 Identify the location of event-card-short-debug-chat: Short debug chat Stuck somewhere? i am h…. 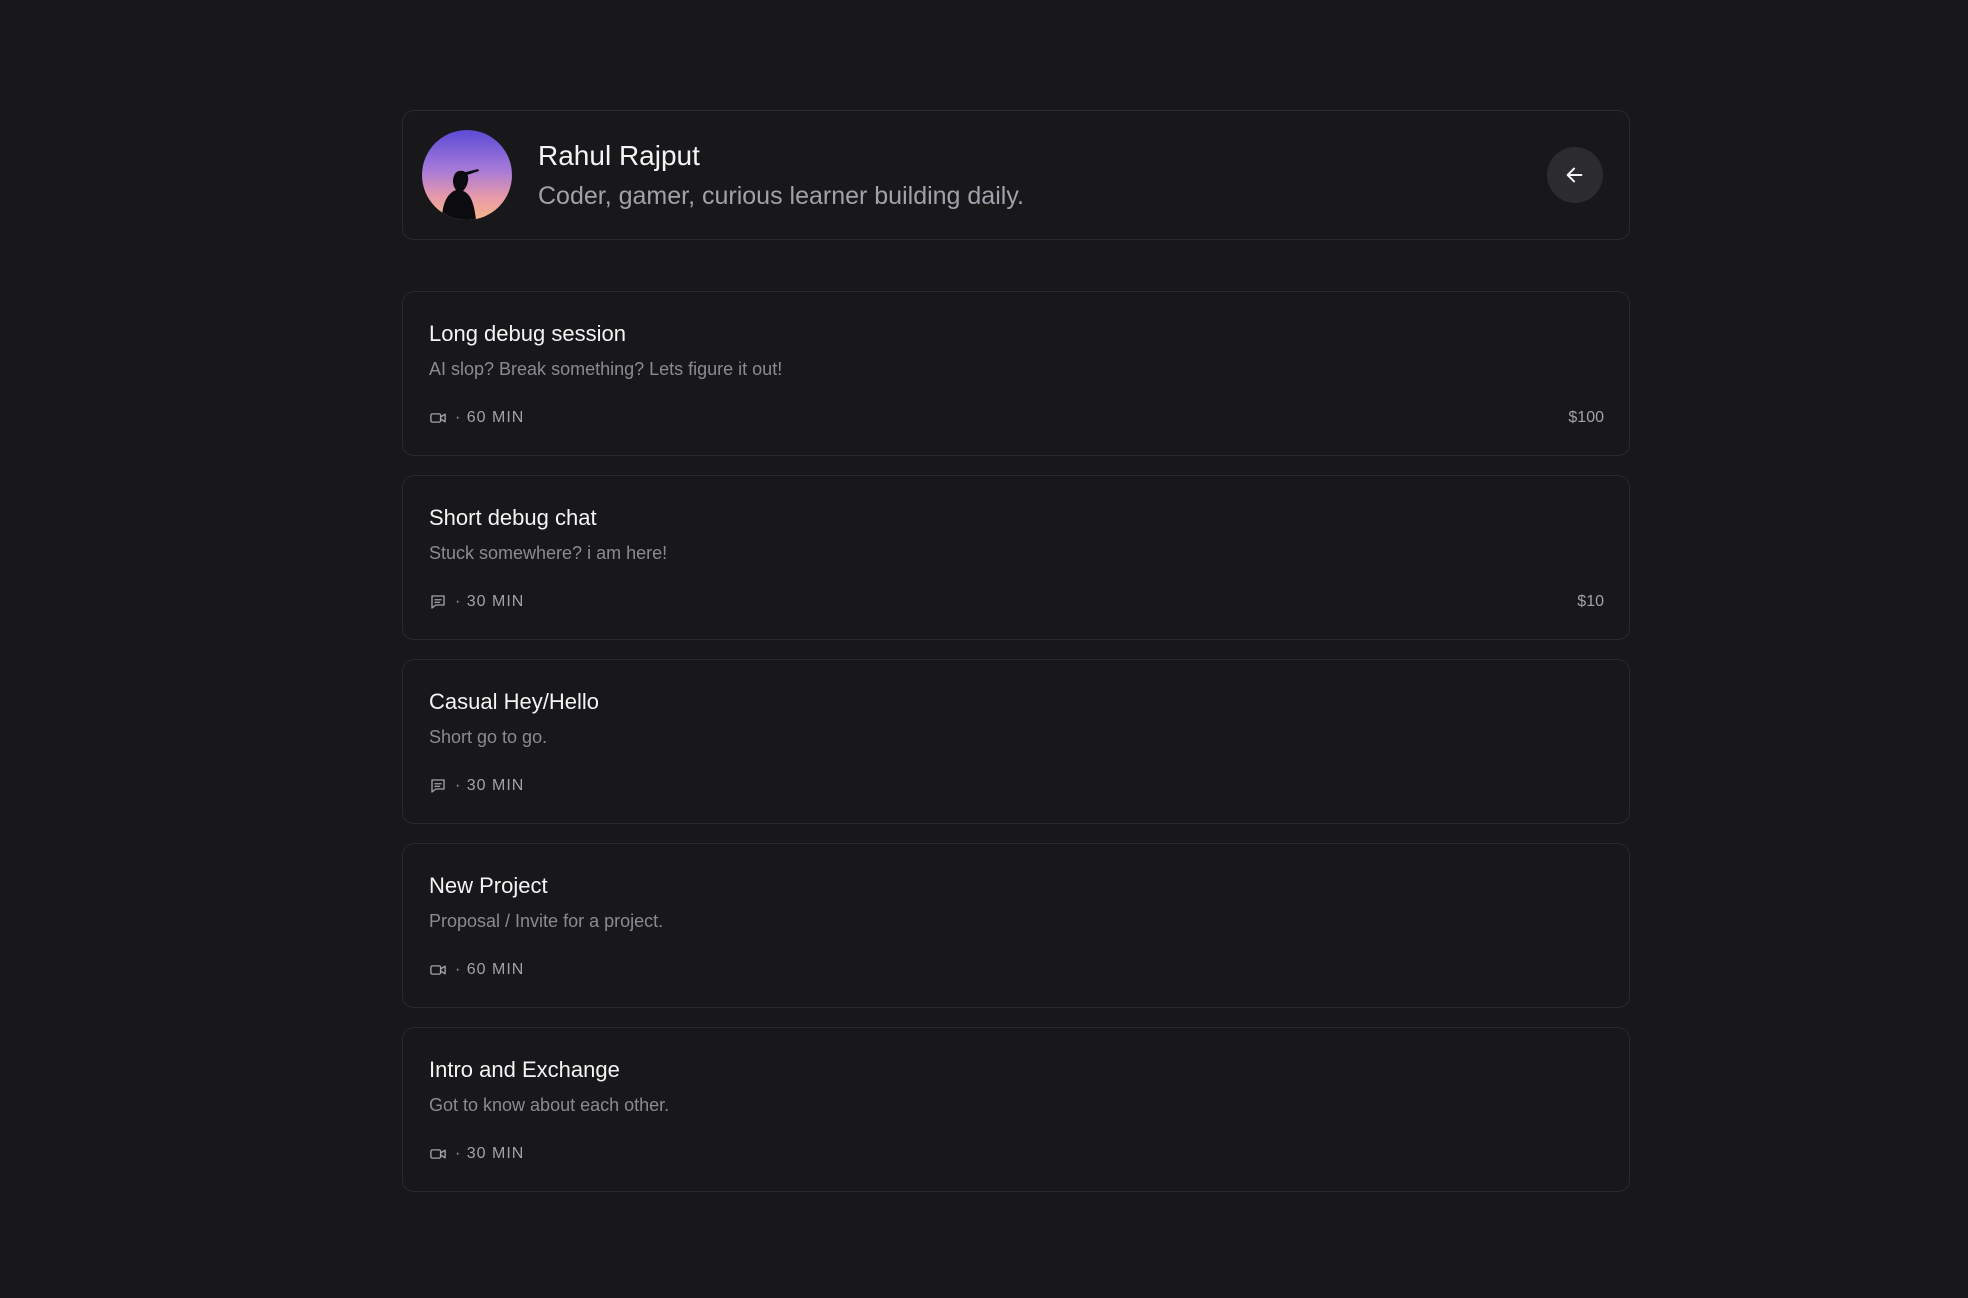
(1016, 557).